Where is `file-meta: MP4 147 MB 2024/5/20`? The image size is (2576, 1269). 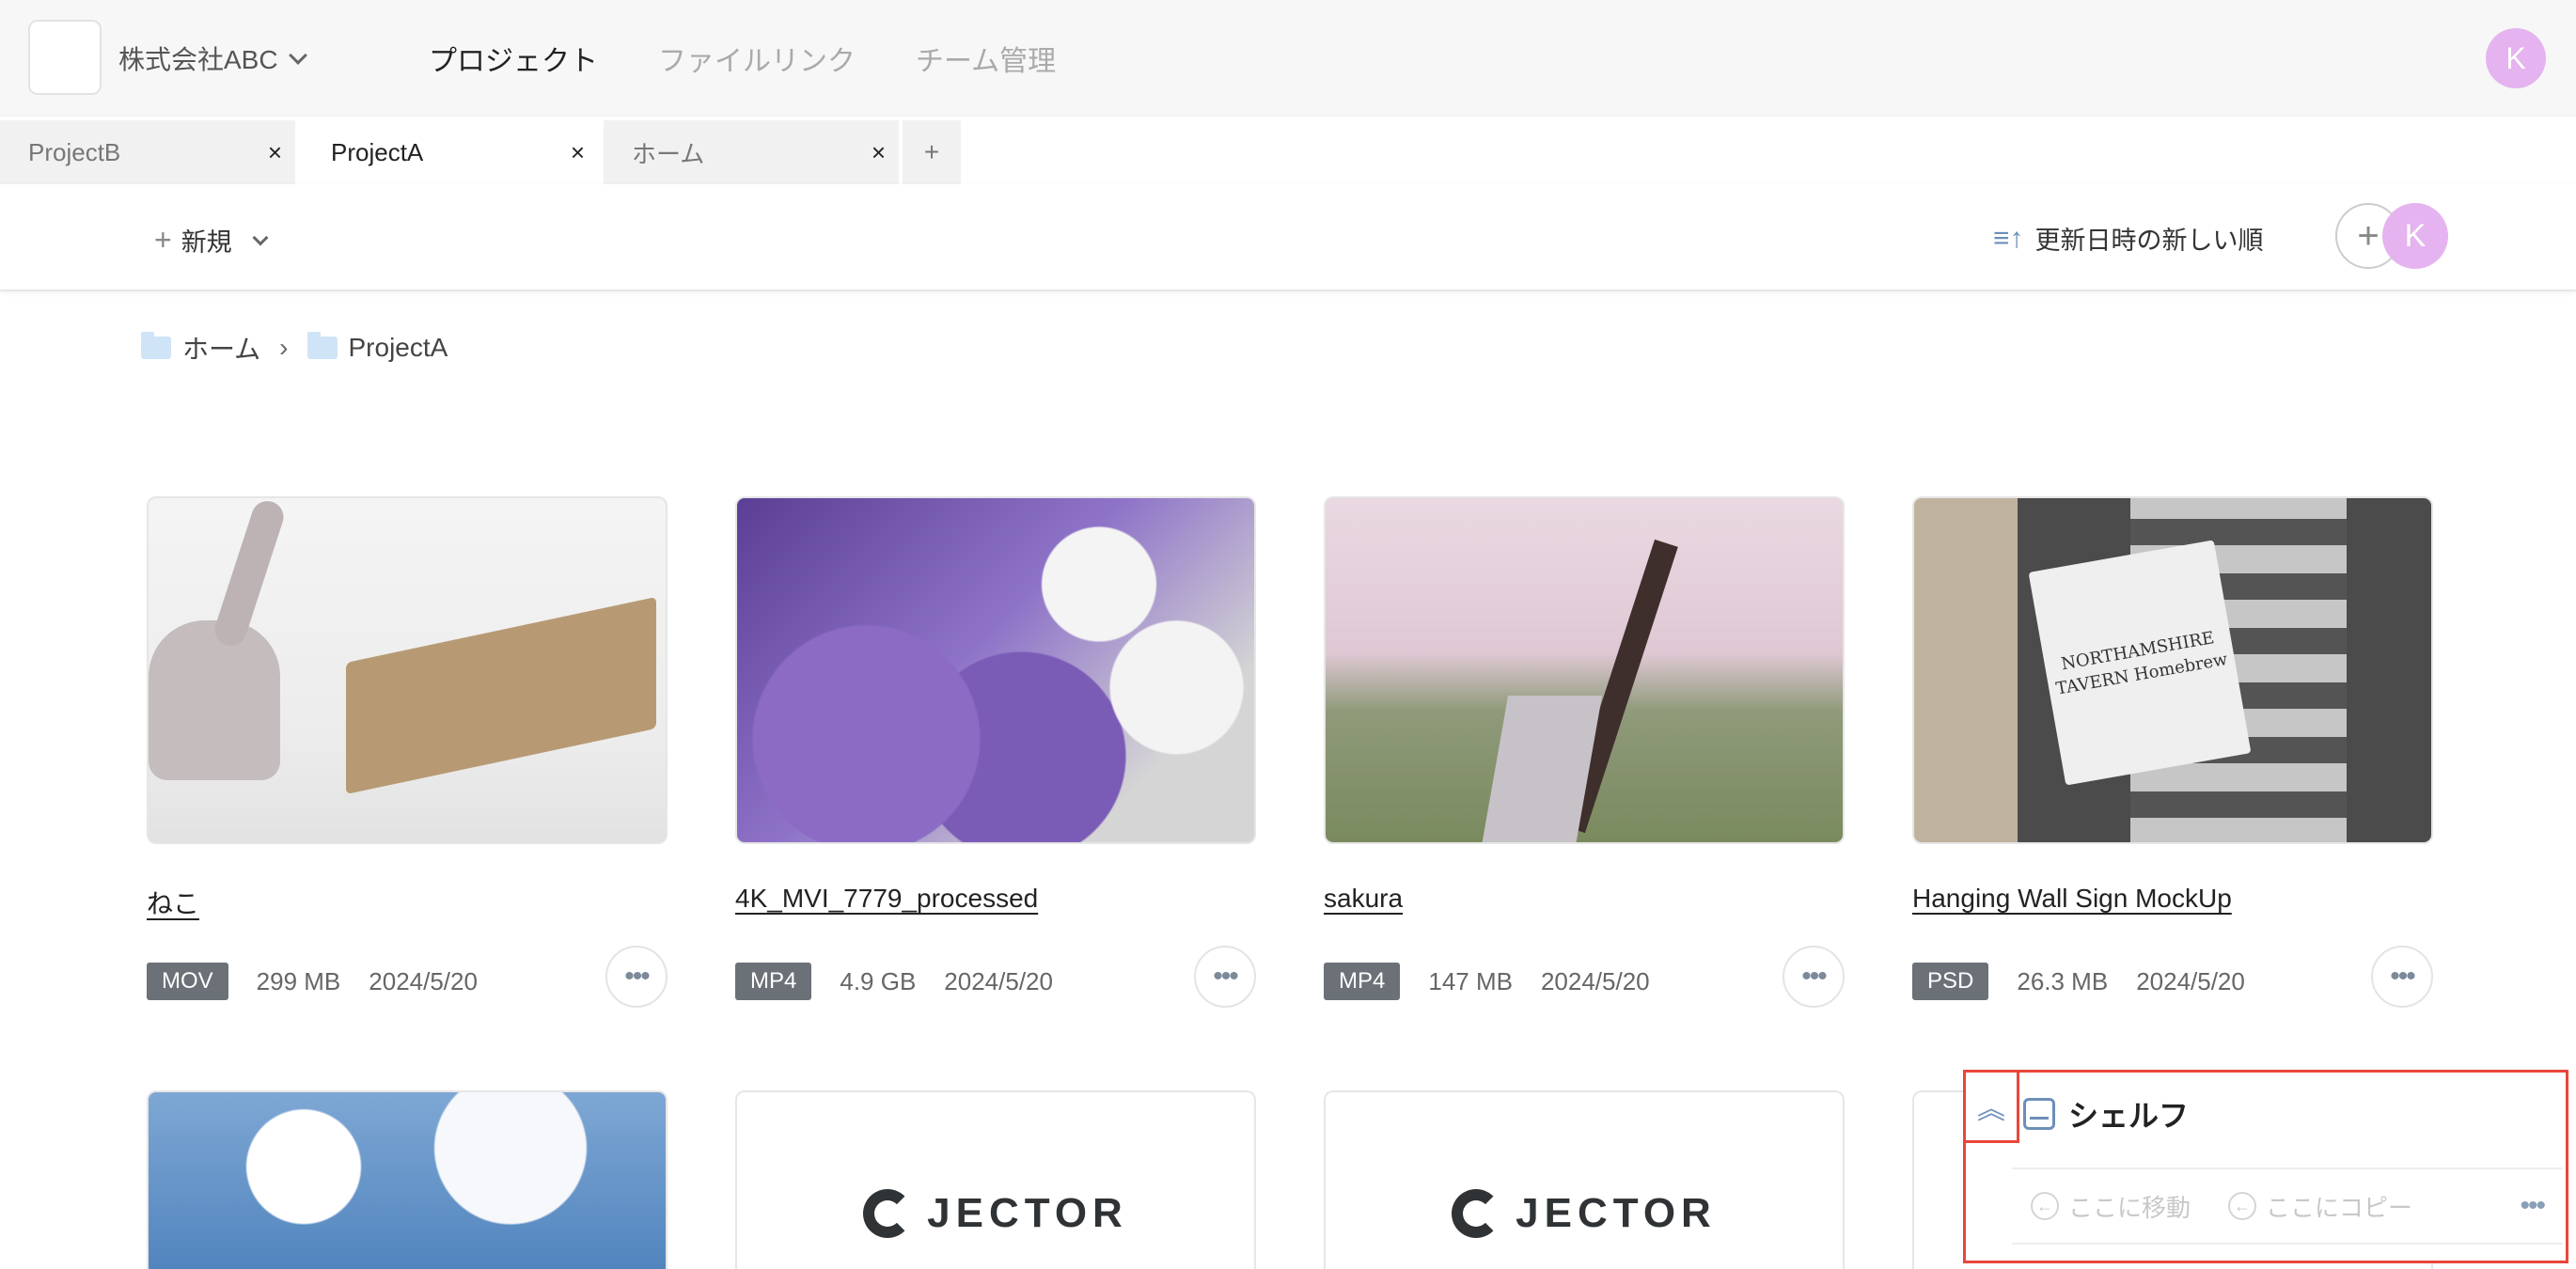
file-meta: MP4 147 MB 2024/5/20 is located at coordinates (1487, 981).